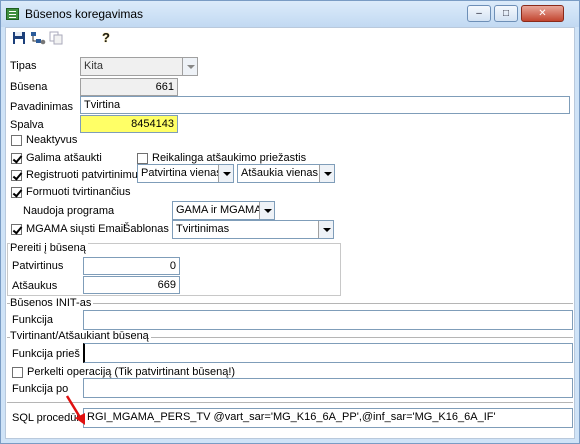 The image size is (580, 444). Describe the element at coordinates (181, 173) in the screenshot. I see `patvirtina-value: Patvirtina vienas` at that location.